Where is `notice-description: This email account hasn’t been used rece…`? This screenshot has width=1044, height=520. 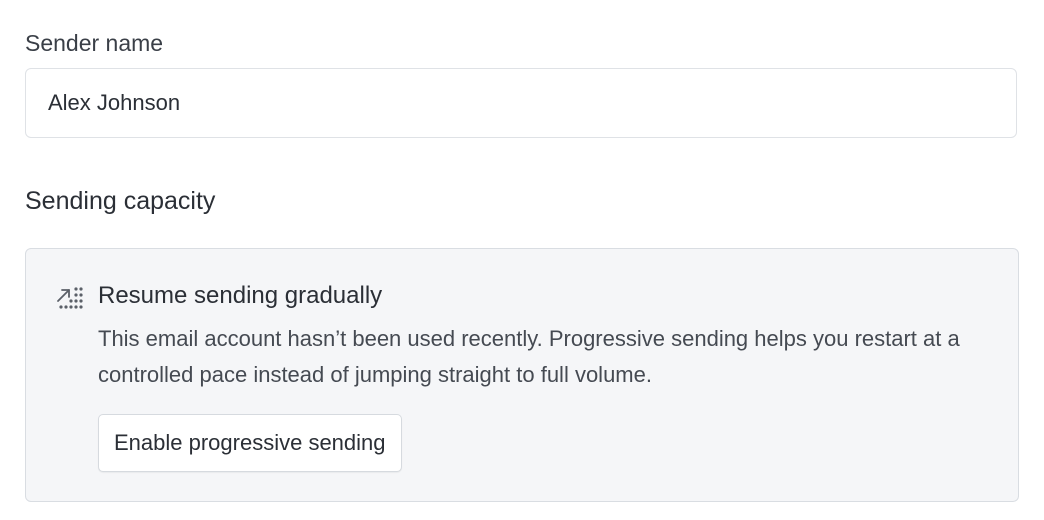
notice-description: This email account hasn’t been used rece… is located at coordinates (529, 356).